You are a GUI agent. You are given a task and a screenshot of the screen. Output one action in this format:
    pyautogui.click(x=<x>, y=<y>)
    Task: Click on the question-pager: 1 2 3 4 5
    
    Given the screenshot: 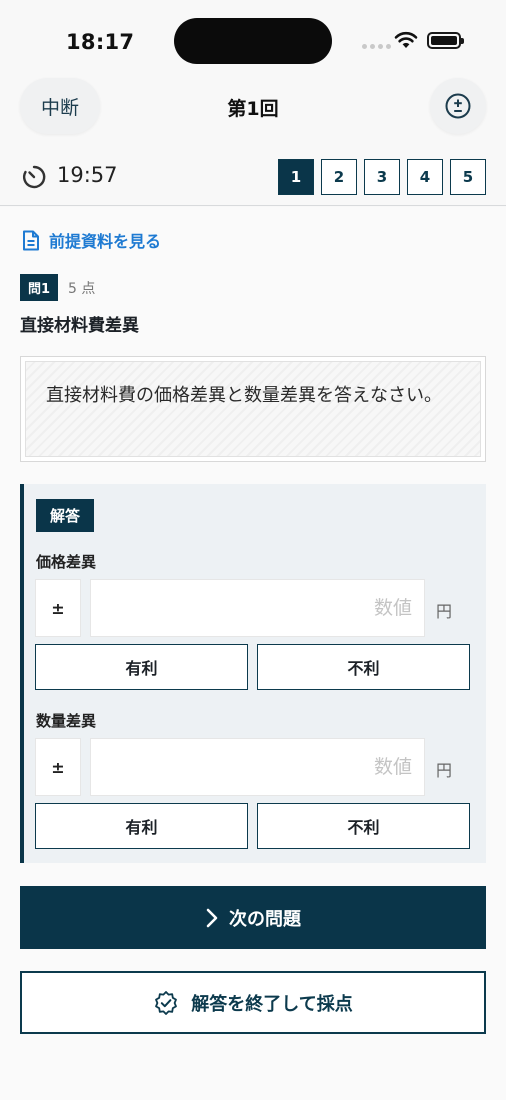 What is the action you would take?
    pyautogui.click(x=382, y=177)
    